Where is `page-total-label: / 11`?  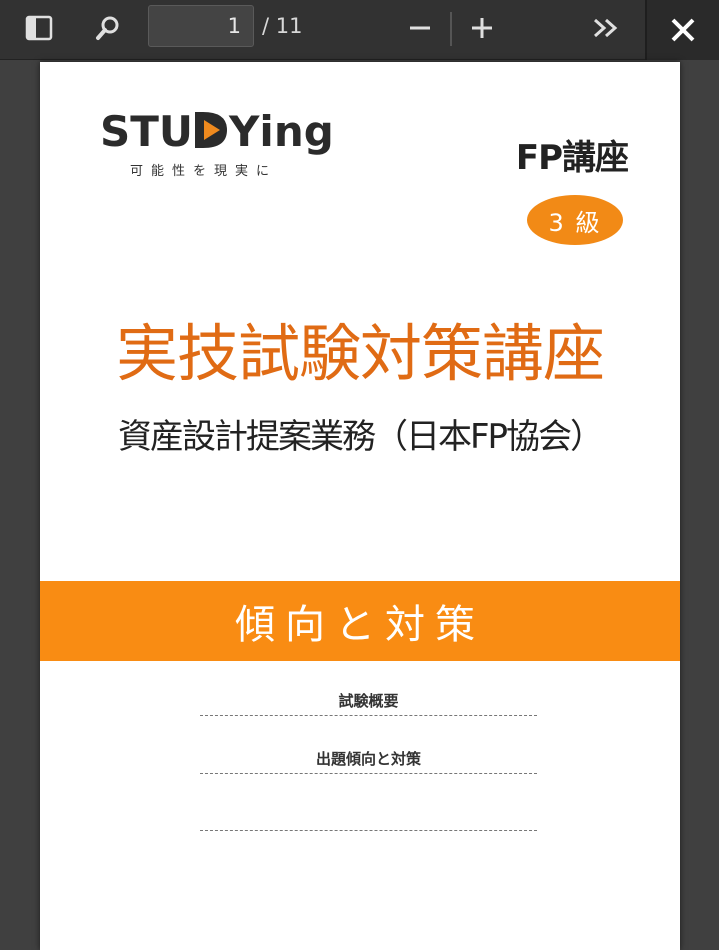
page-total-label: / 11 is located at coordinates (282, 26).